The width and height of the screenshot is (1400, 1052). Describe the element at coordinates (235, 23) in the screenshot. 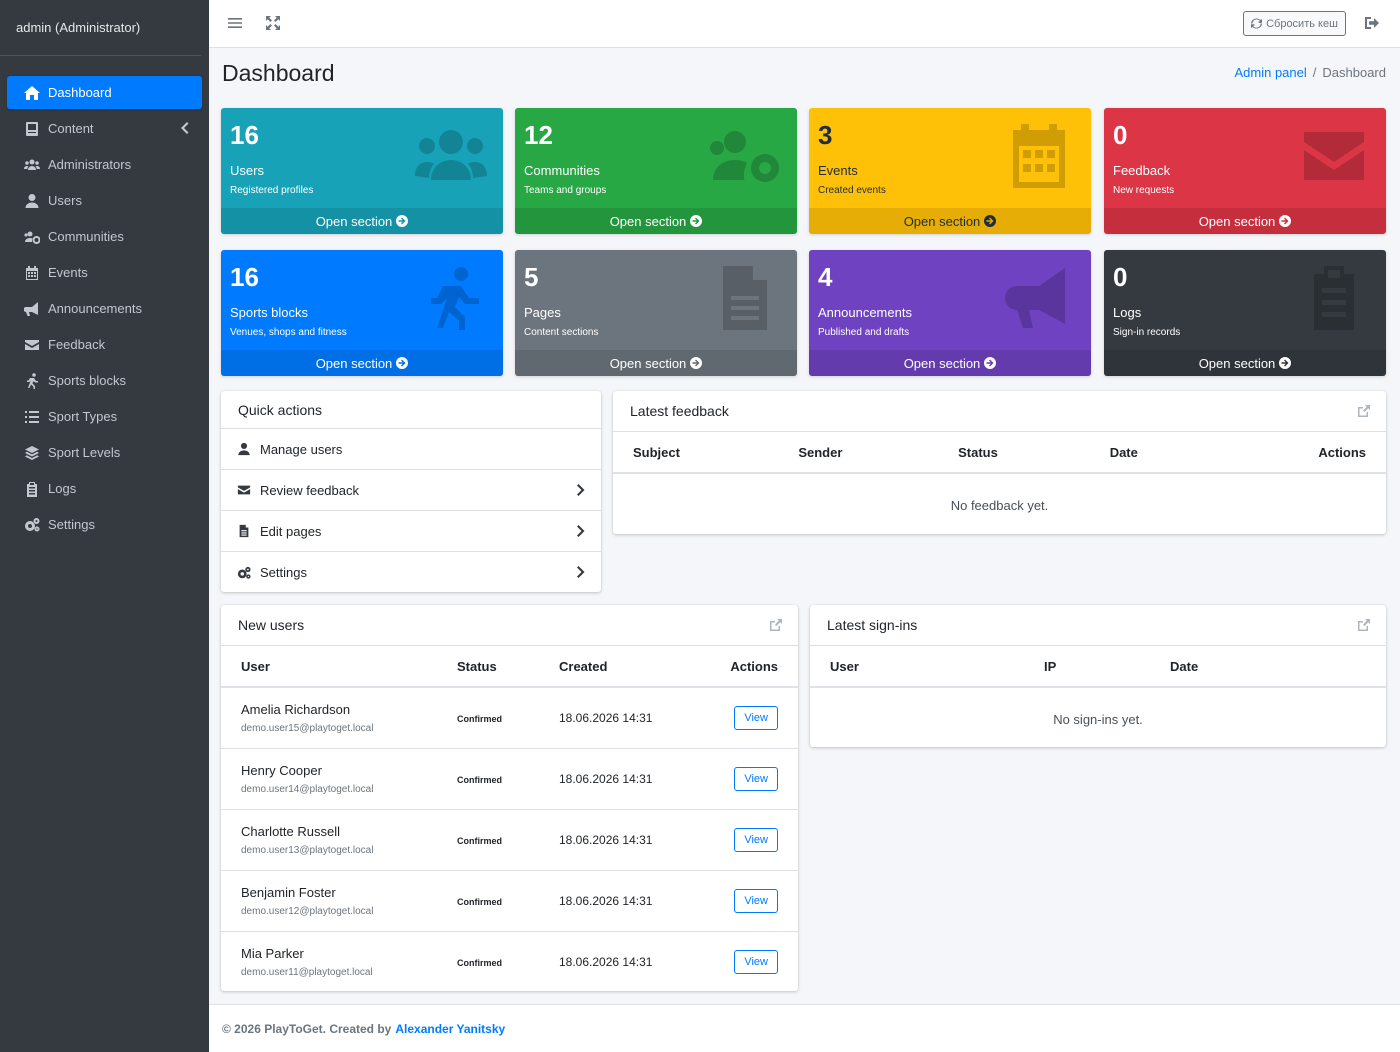

I see `menu-toggle-icon` at that location.